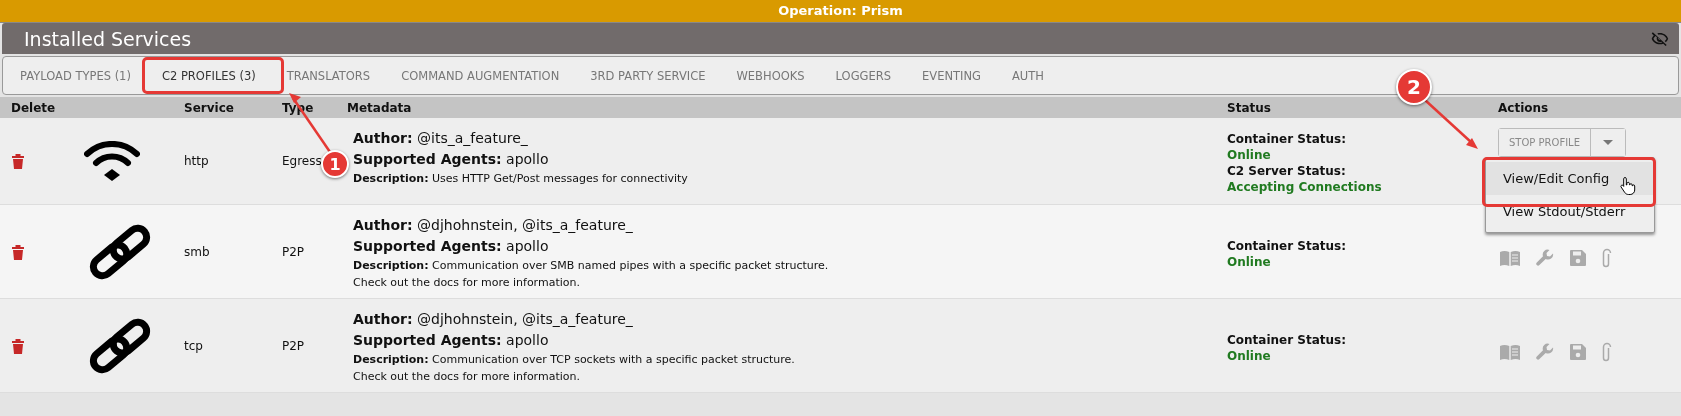 Image resolution: width=1681 pixels, height=416 pixels. What do you see at coordinates (1628, 186) in the screenshot?
I see `hand-cursor-icon` at bounding box center [1628, 186].